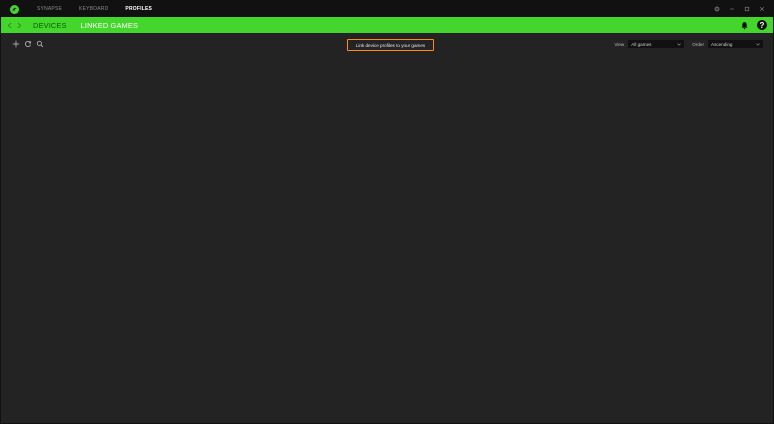  What do you see at coordinates (19, 25) in the screenshot?
I see `forward-arrow-icon` at bounding box center [19, 25].